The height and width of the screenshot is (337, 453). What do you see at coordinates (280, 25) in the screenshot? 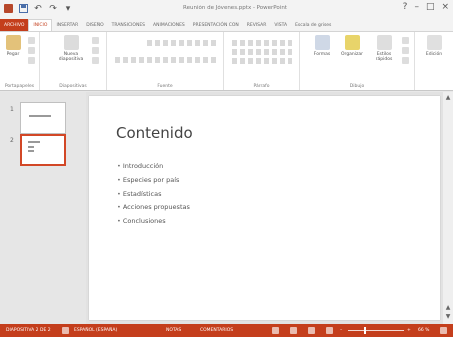
I see `tab-view: VISTA` at bounding box center [280, 25].